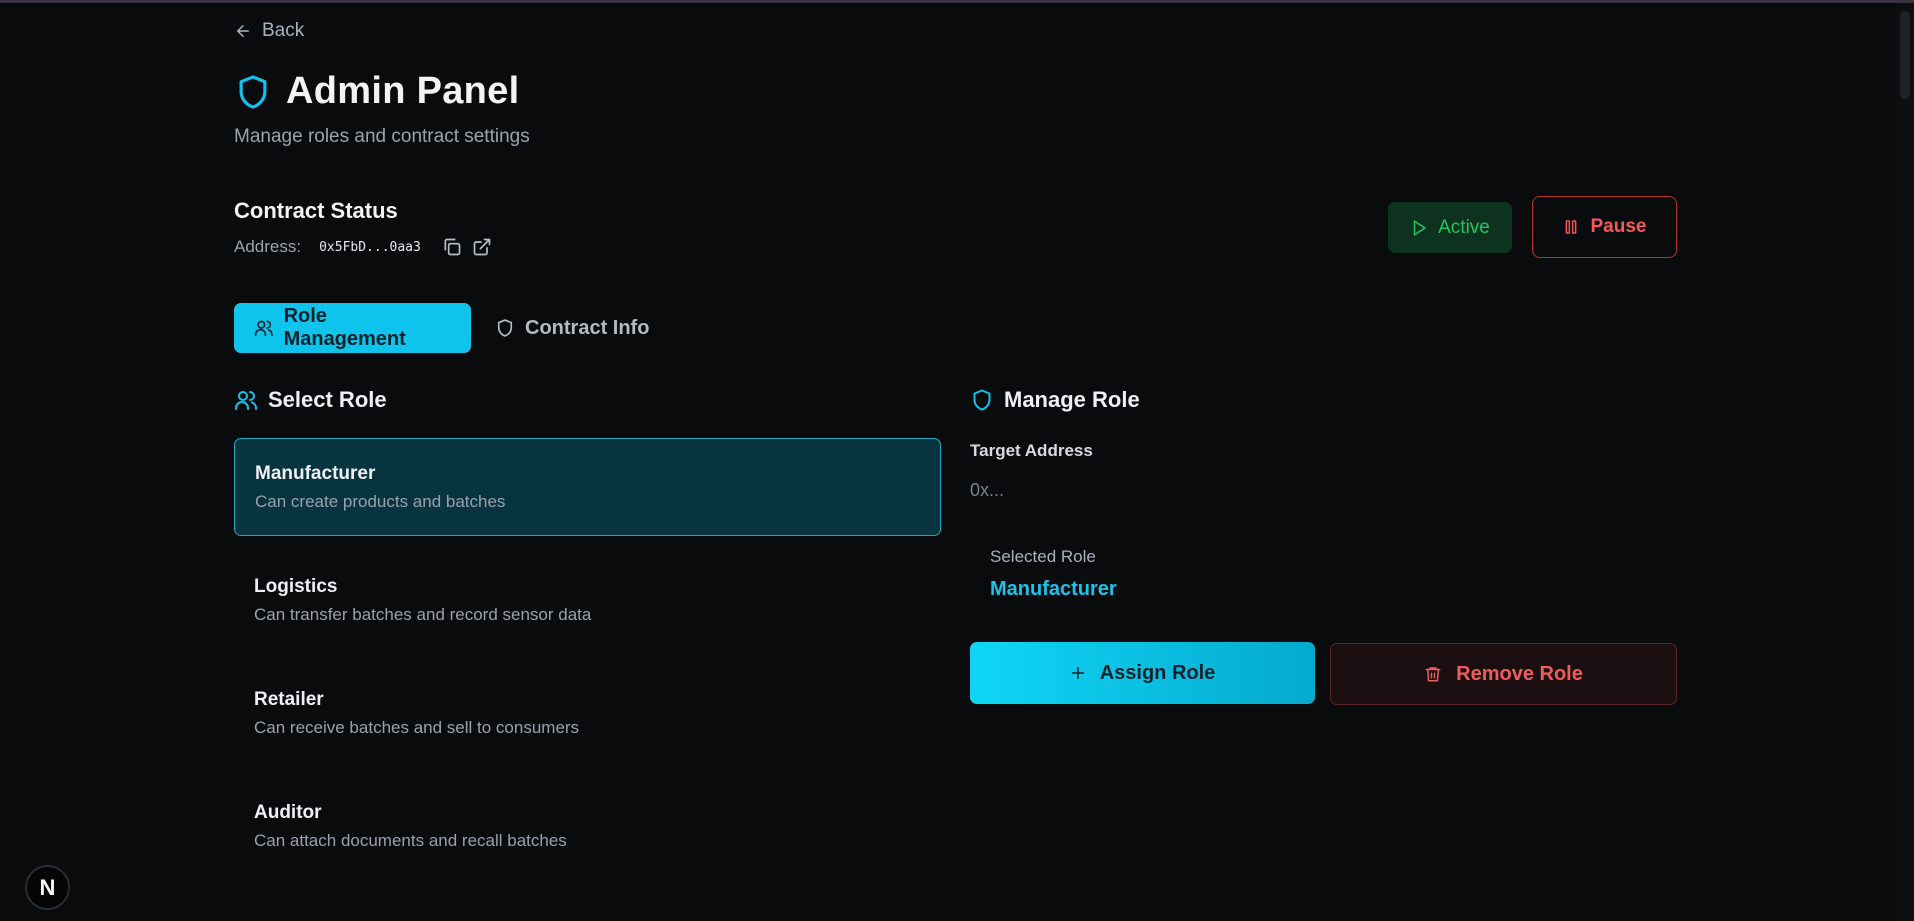 This screenshot has height=921, width=1914. I want to click on role-description: Can create products and batches, so click(380, 501).